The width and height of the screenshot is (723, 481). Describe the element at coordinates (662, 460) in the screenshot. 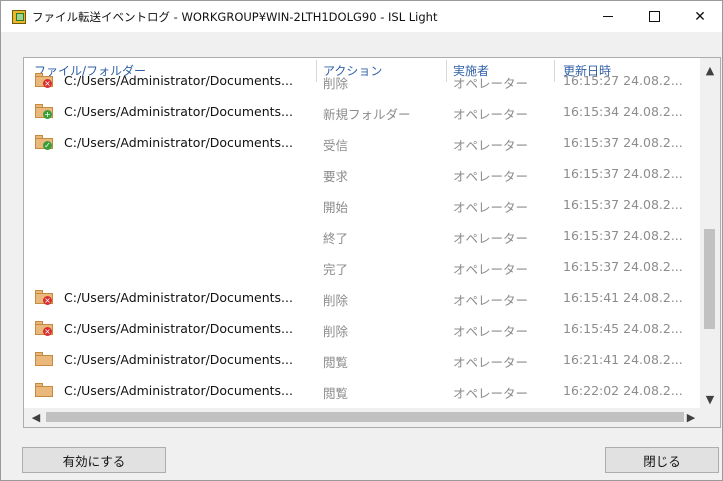

I see `close-button: 閉じる` at that location.